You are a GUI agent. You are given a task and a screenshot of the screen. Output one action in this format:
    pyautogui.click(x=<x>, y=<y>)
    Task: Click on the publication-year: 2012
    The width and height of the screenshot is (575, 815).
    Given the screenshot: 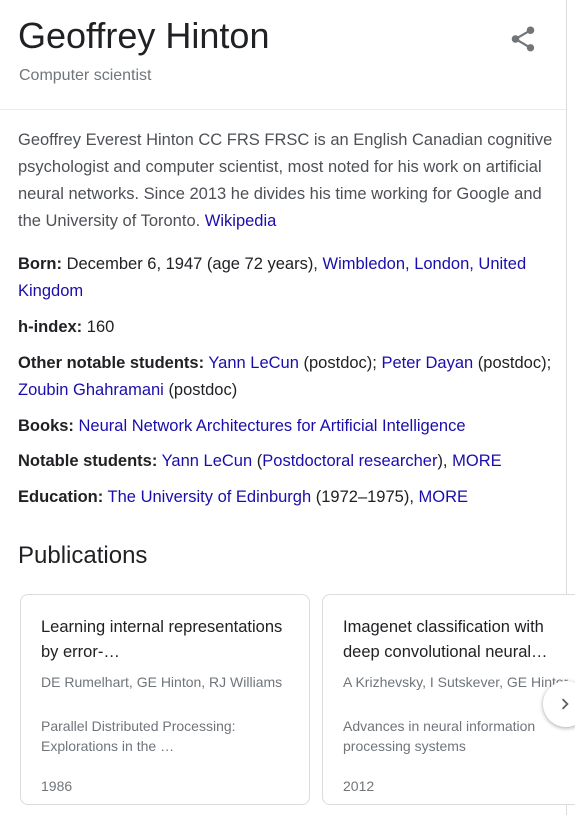 What is the action you would take?
    pyautogui.click(x=359, y=786)
    